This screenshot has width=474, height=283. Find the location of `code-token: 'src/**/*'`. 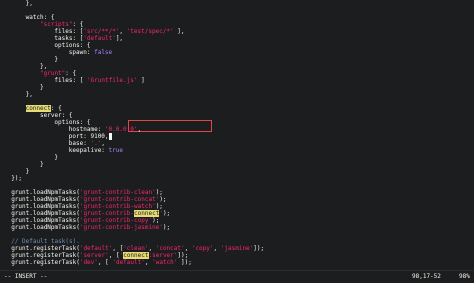

code-token: 'src/**/*' is located at coordinates (101, 31).